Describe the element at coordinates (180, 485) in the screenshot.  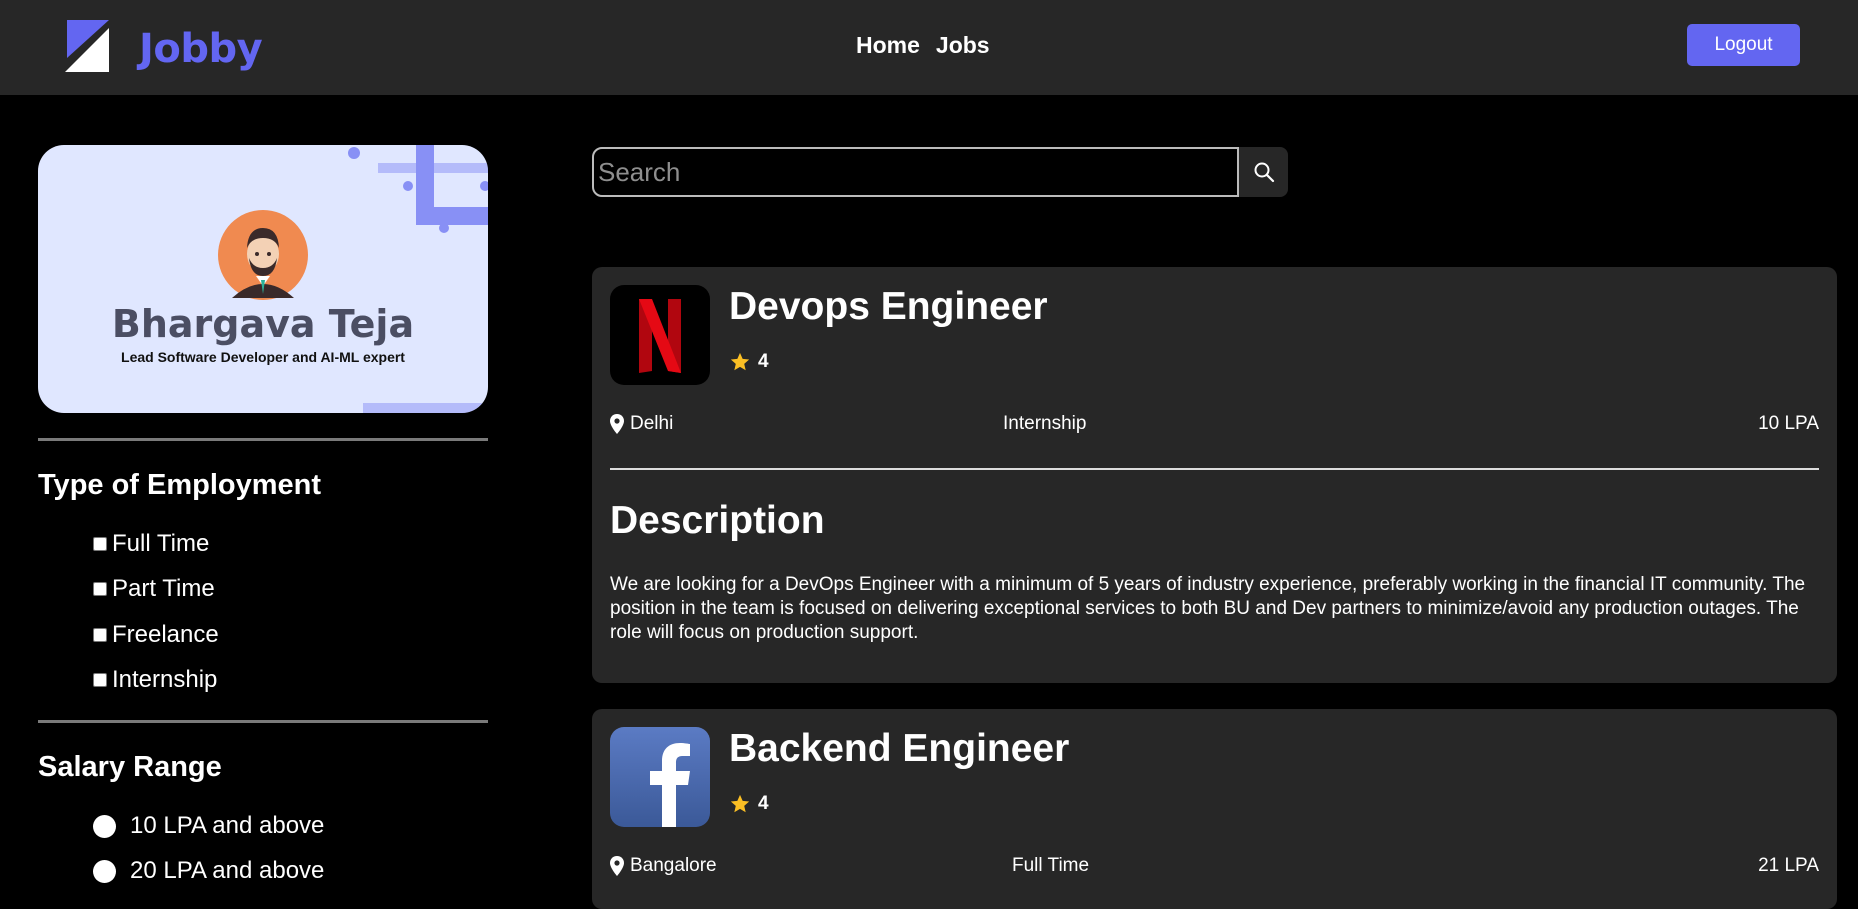
I see `employment-filter-title: Type of Employment` at that location.